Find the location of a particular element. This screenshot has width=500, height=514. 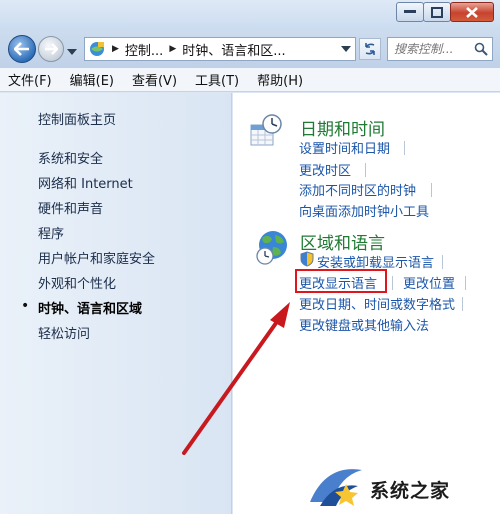

shield-icon is located at coordinates (307, 259).